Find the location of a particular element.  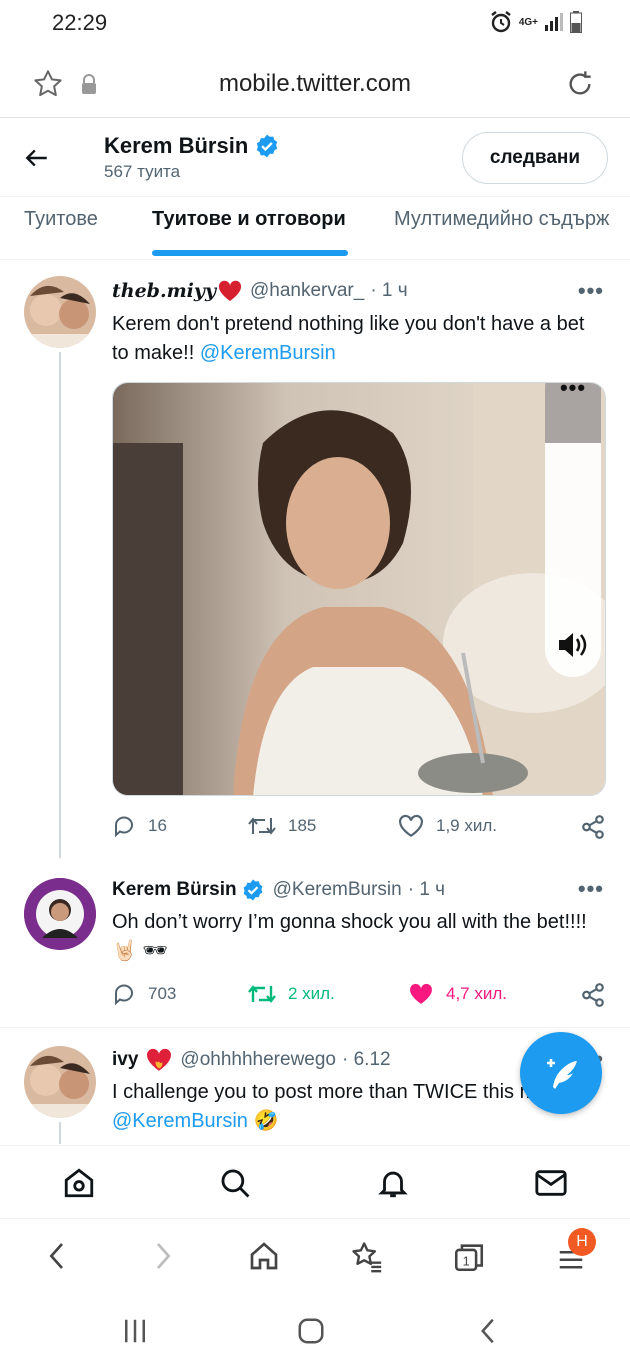

system-home-icon is located at coordinates (311, 1331).